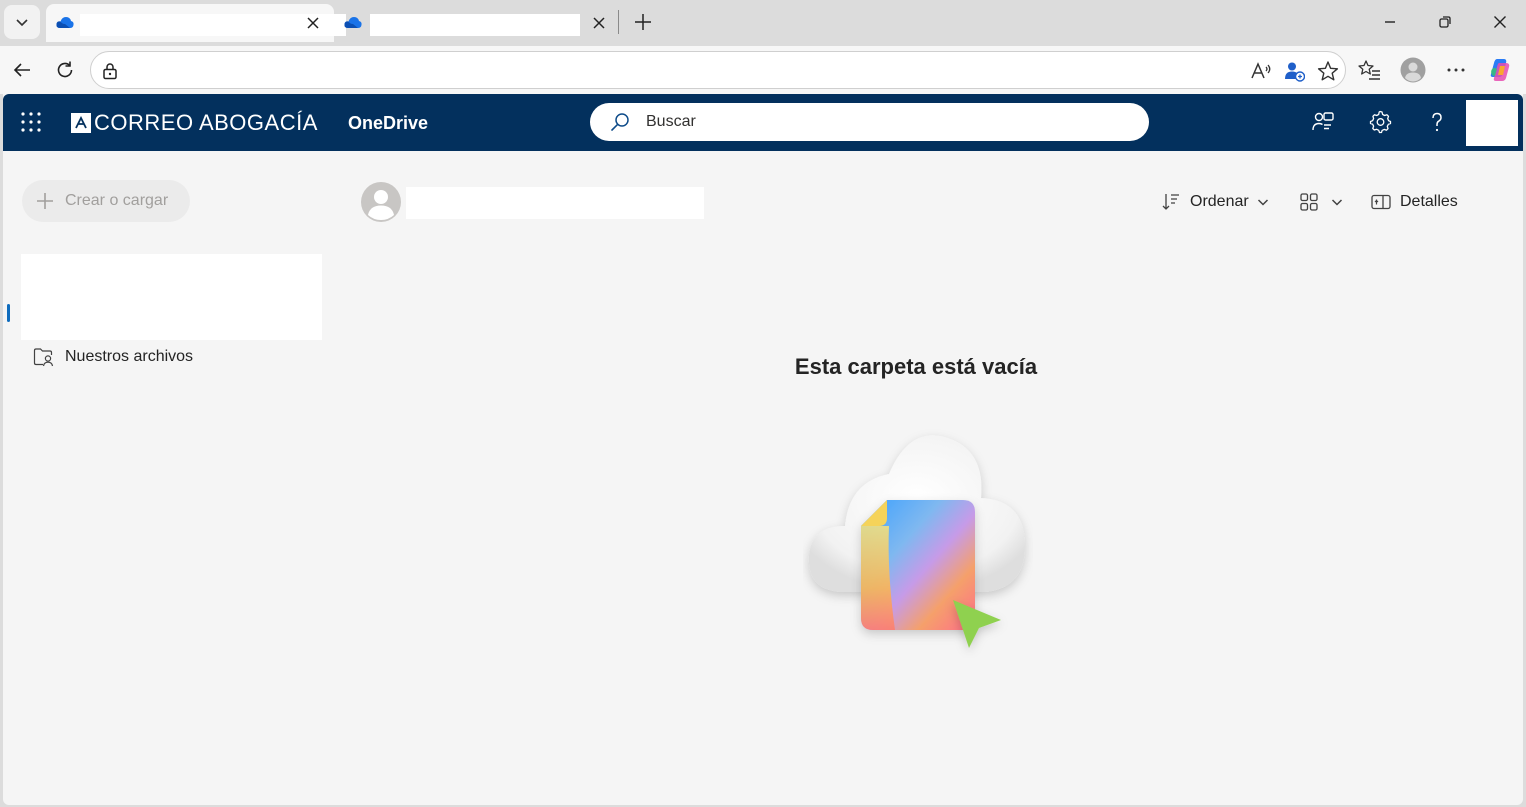 This screenshot has height=807, width=1526. I want to click on create-or-upload-button: Crear o cargar, so click(106, 201).